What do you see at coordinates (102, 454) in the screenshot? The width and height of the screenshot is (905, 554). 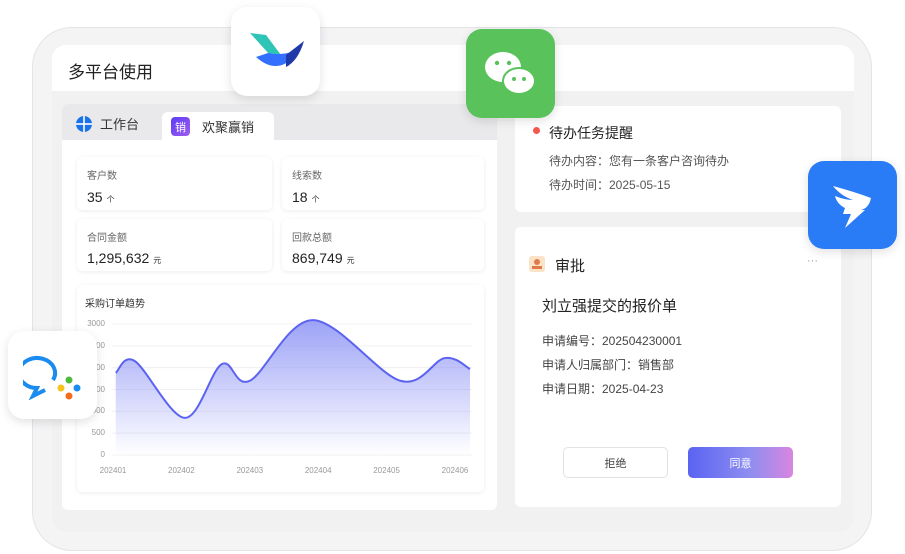 I see `y-tick-label: 0` at bounding box center [102, 454].